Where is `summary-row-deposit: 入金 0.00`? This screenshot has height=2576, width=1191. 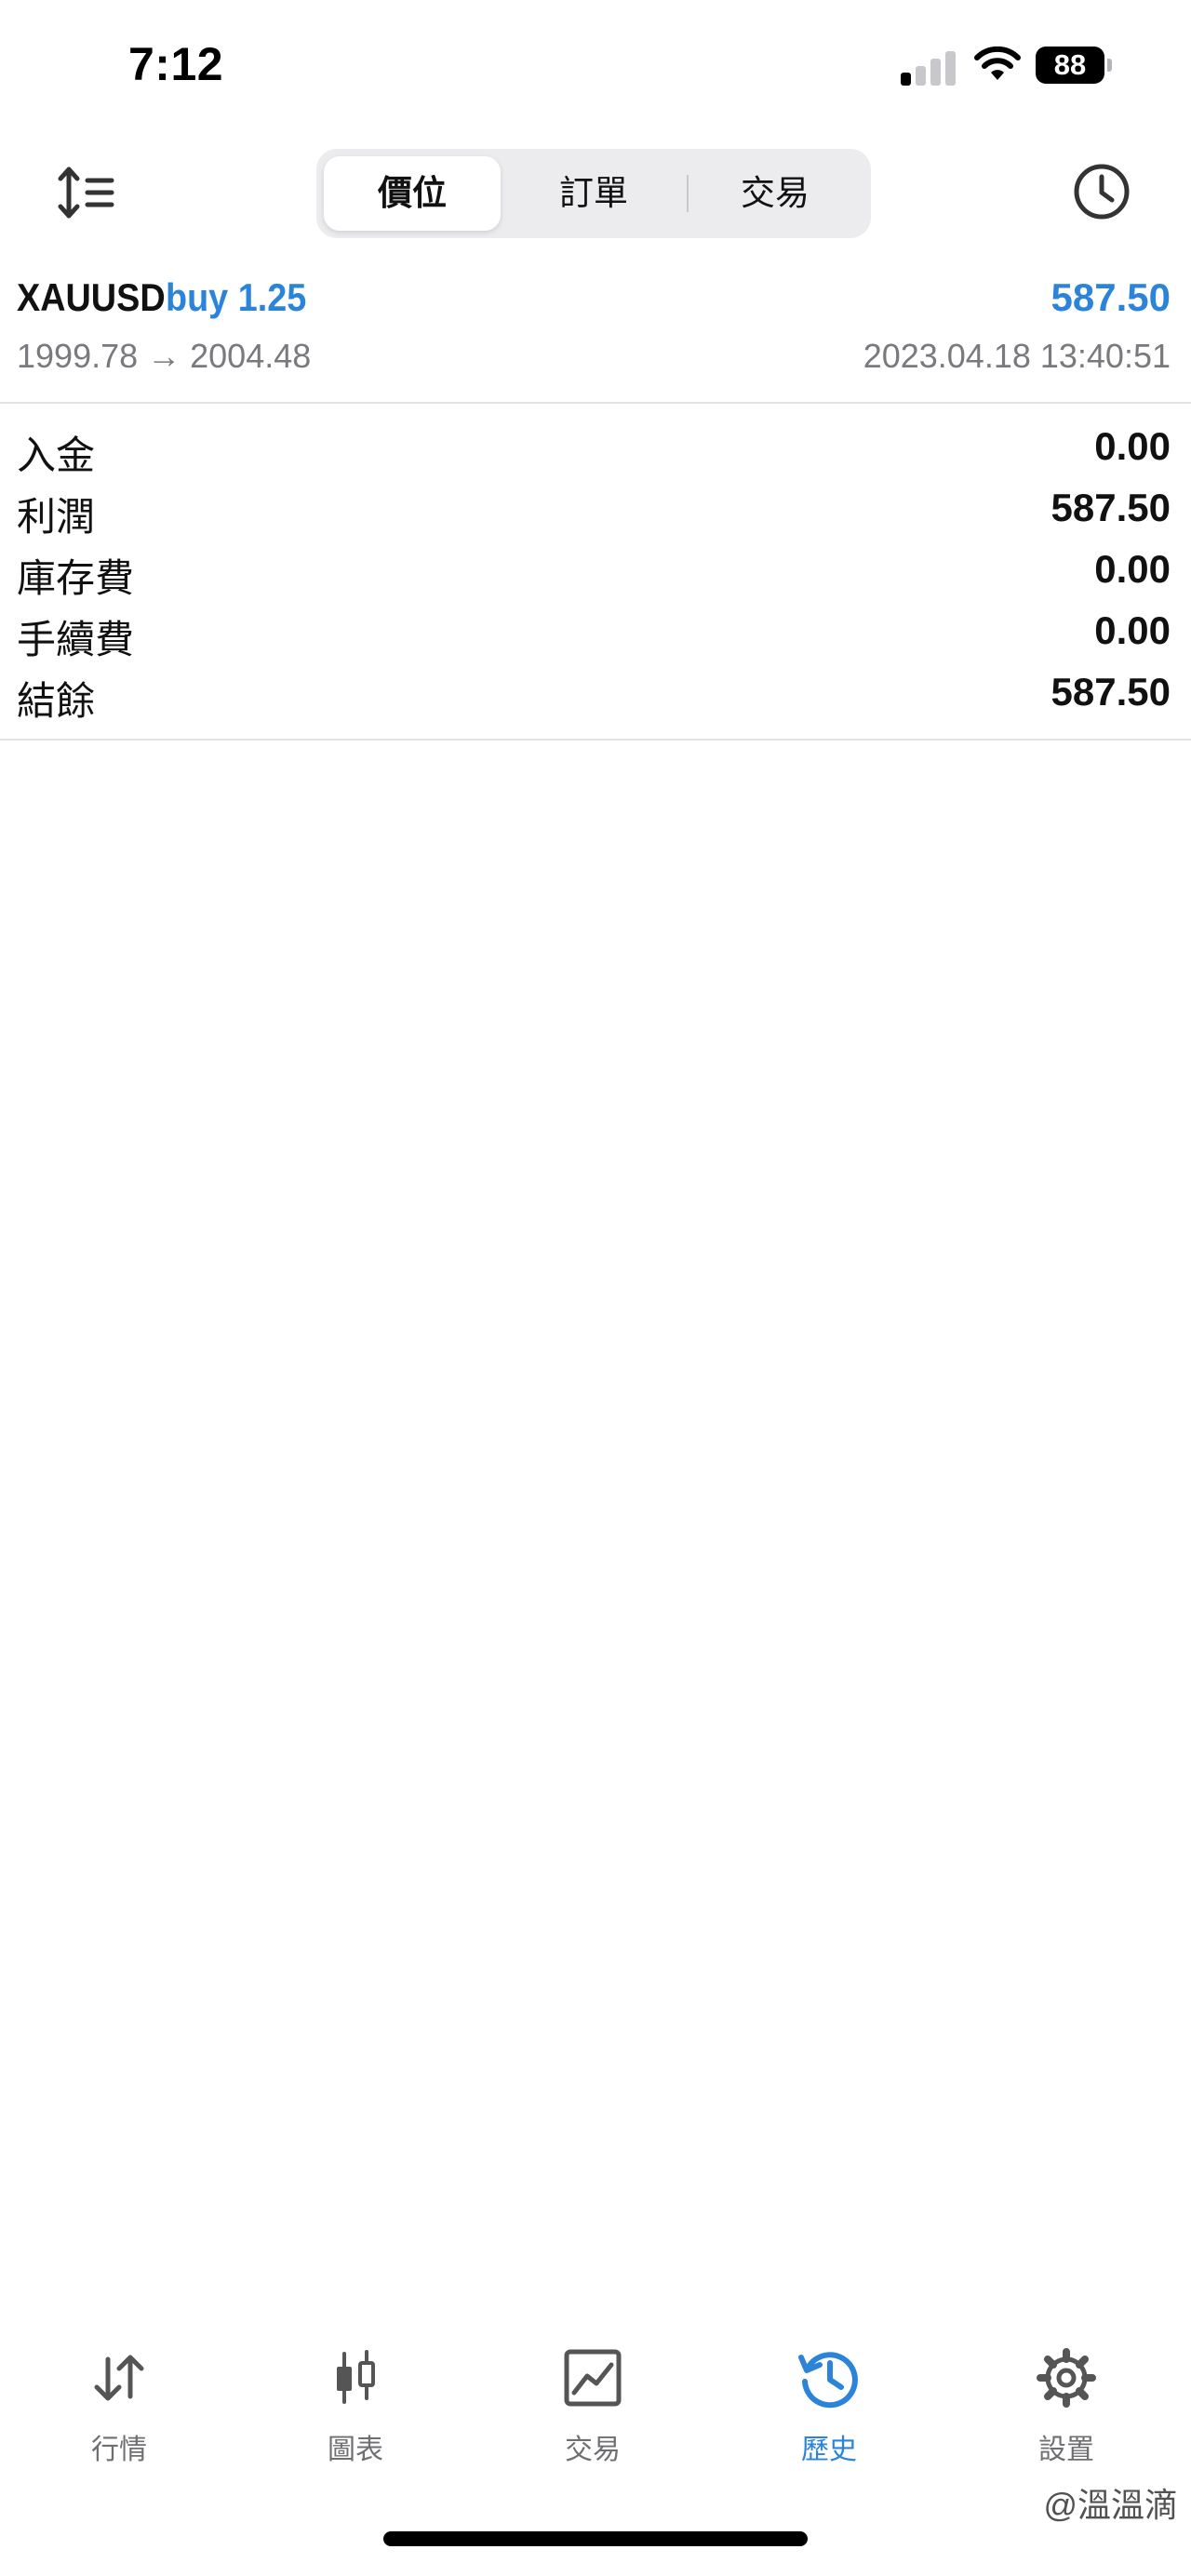
summary-row-deposit: 入金 0.00 is located at coordinates (595, 449).